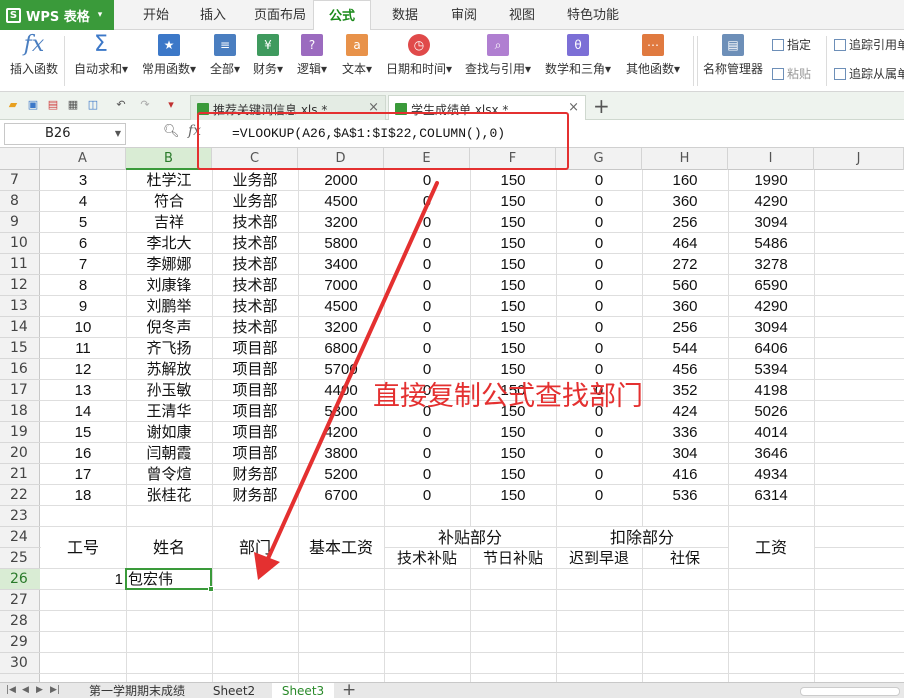  I want to click on cell-C11: 技术部, so click(255, 264).